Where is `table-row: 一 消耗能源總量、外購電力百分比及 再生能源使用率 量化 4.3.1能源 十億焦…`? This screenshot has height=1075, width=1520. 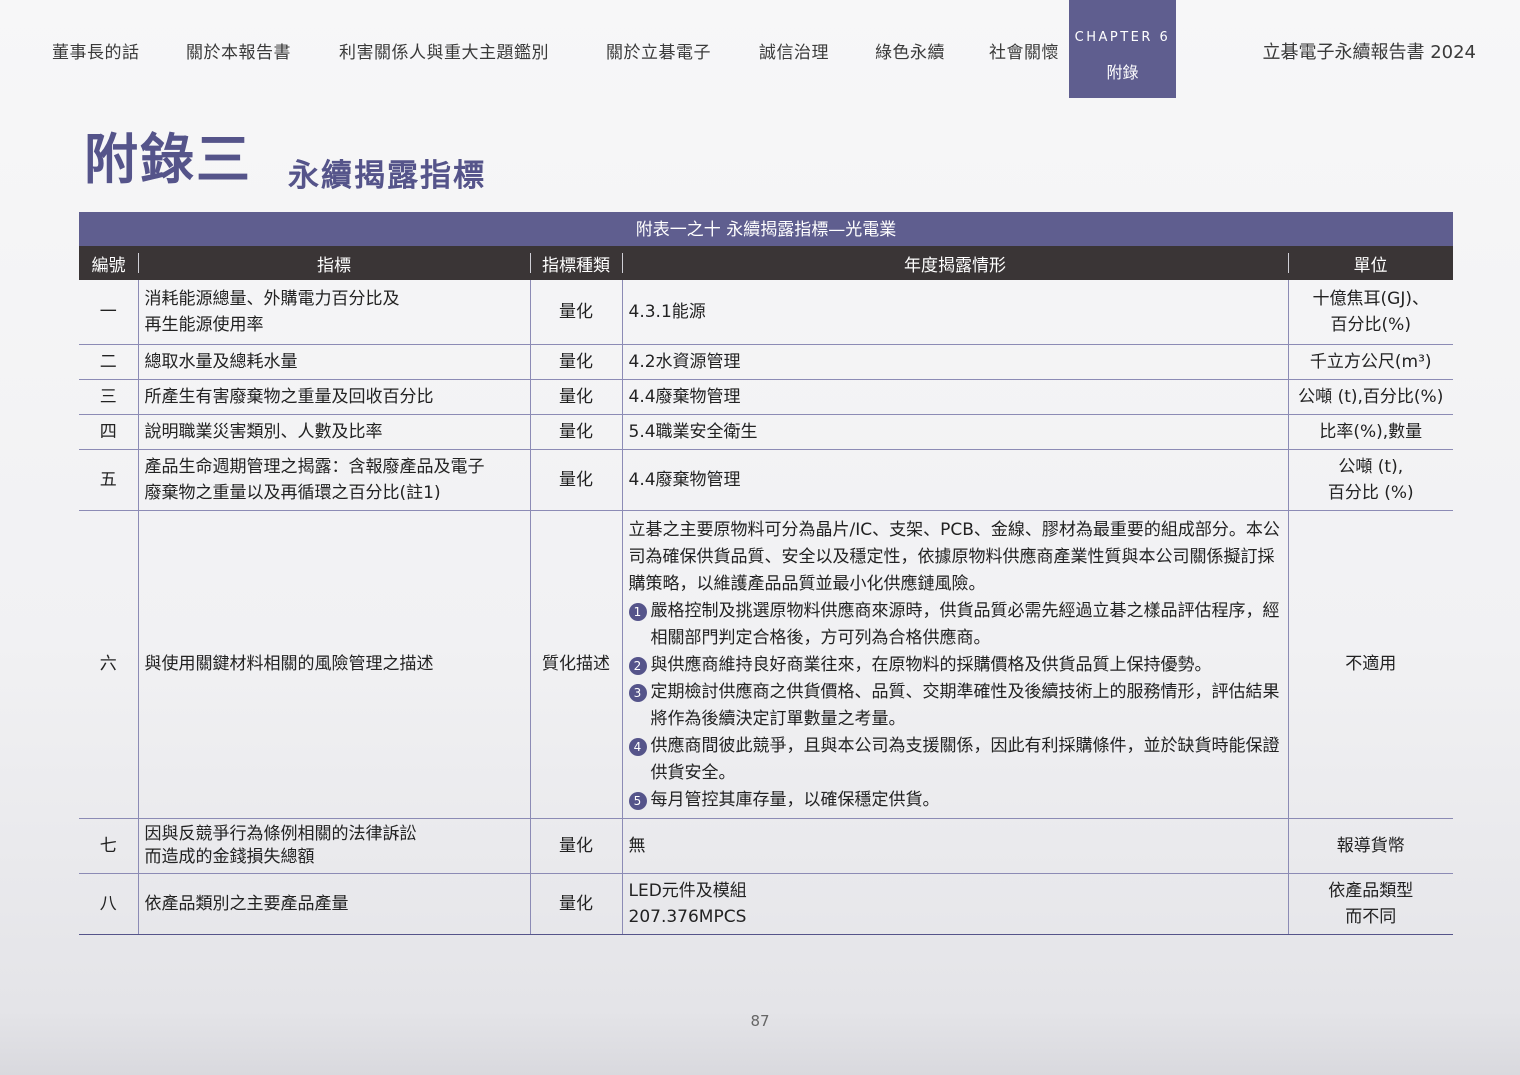 table-row: 一 消耗能源總量、外購電力百分比及 再生能源使用率 量化 4.3.1能源 十億焦… is located at coordinates (766, 312).